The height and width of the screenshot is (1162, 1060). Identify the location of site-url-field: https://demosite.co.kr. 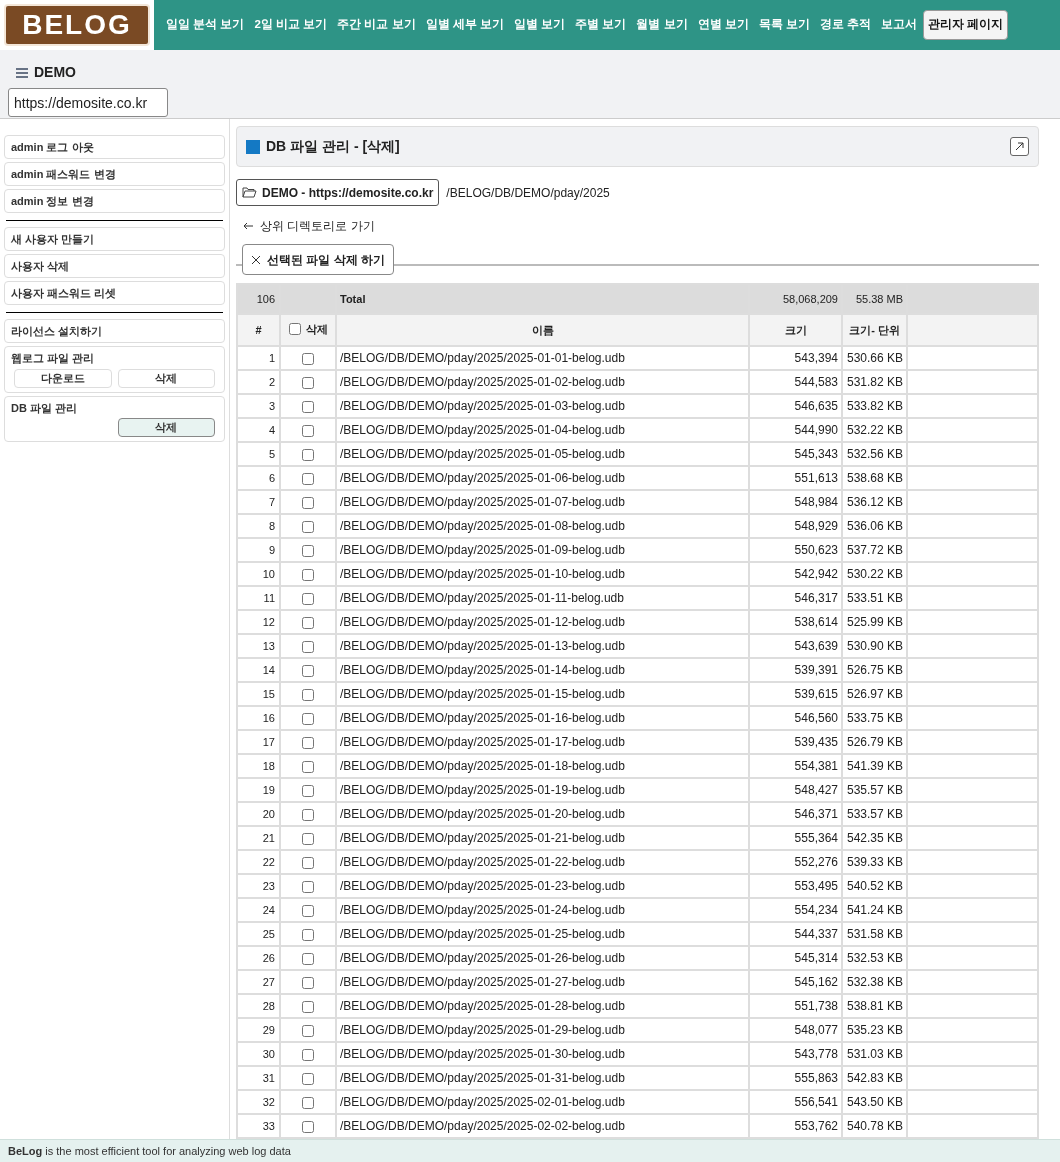
(88, 102).